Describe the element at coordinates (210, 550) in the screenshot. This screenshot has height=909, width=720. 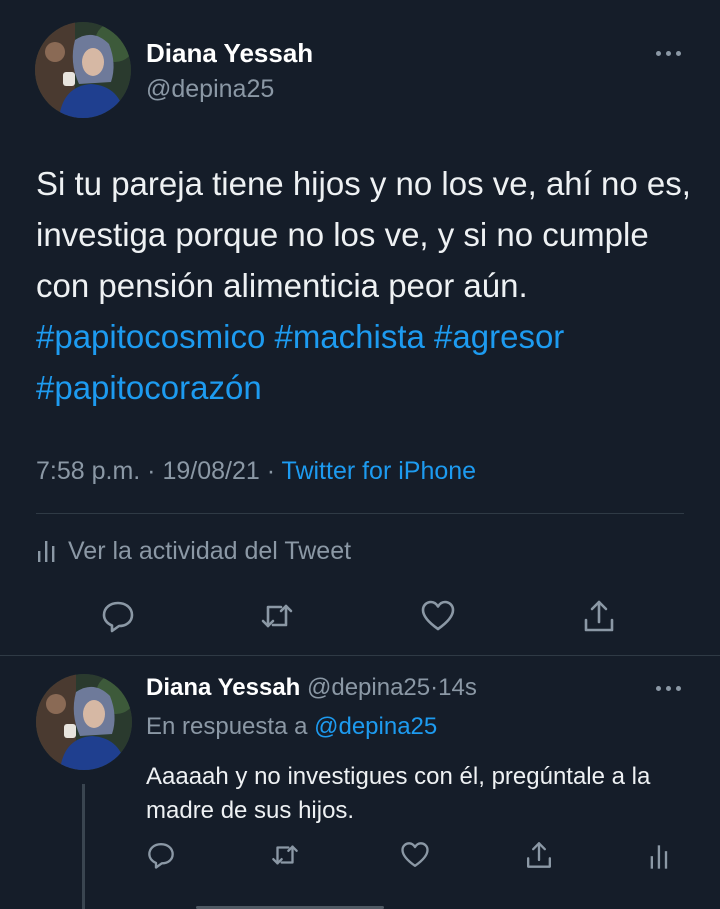
I see `tweet-activity-label: Ver la actividad del Tweet` at that location.